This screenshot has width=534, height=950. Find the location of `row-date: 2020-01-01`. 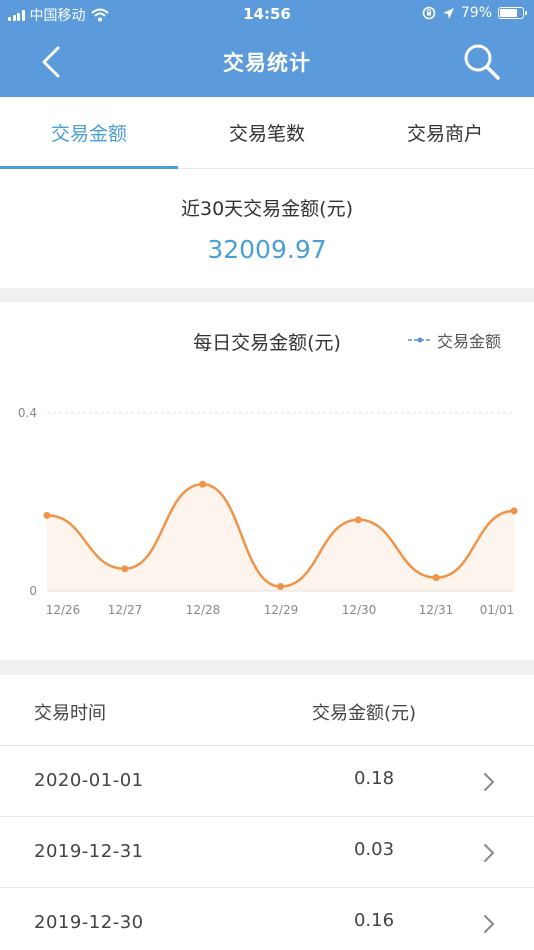

row-date: 2020-01-01 is located at coordinates (89, 780).